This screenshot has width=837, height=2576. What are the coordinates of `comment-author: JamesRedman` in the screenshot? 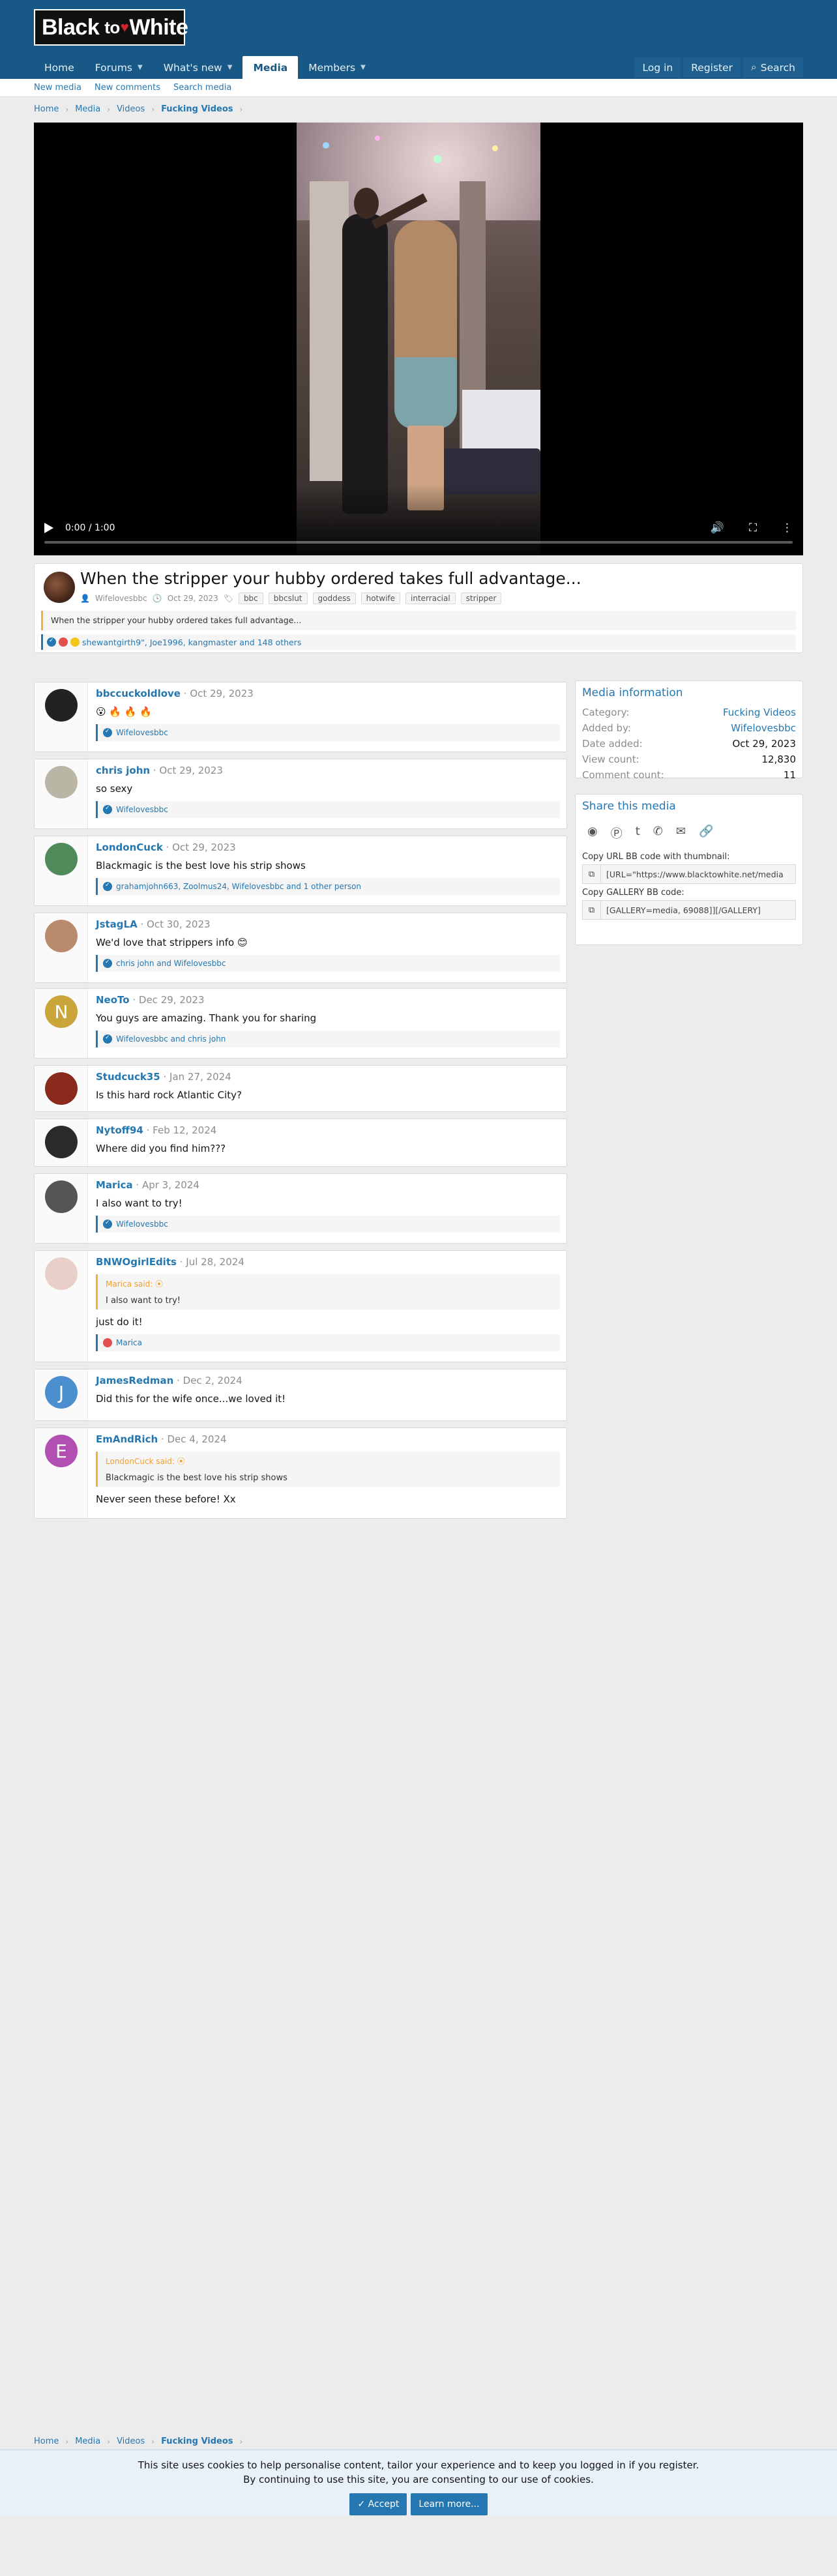 It's located at (134, 1380).